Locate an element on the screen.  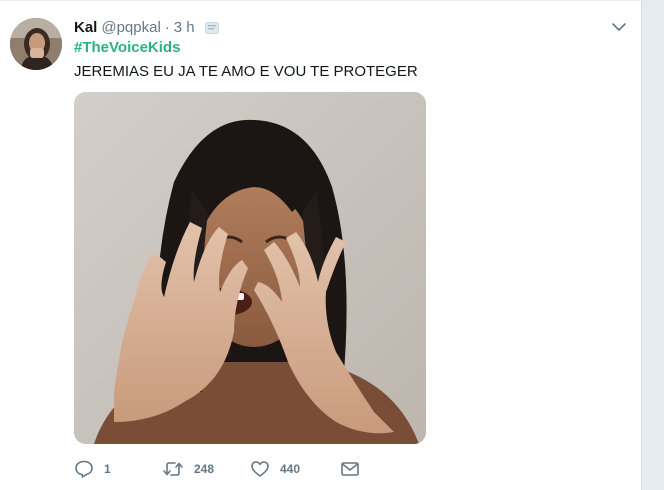
envelope-icon is located at coordinates (350, 469).